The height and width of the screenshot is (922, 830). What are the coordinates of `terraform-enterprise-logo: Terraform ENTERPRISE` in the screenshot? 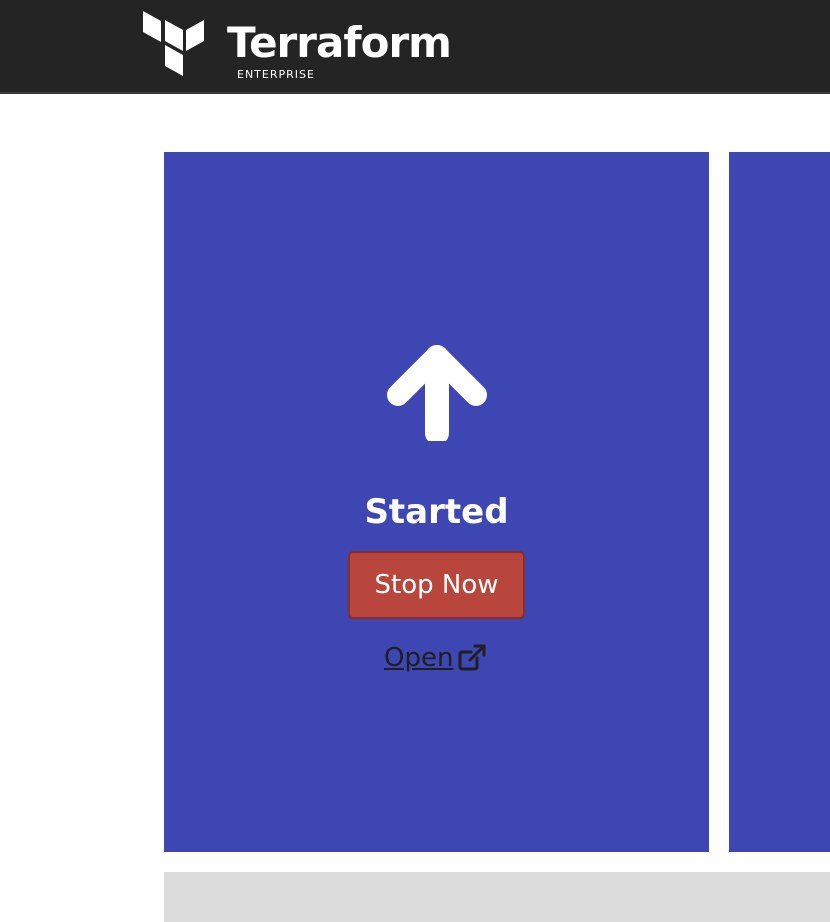 It's located at (297, 47).